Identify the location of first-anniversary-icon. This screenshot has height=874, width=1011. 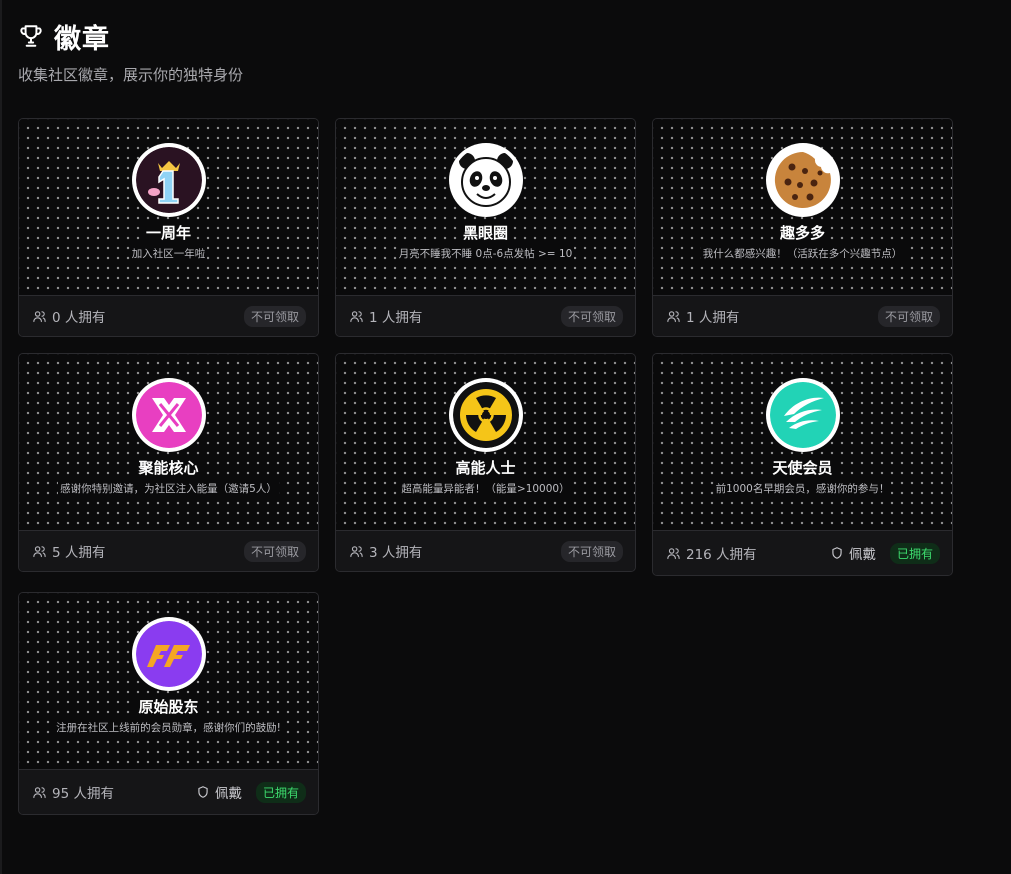
(168, 180).